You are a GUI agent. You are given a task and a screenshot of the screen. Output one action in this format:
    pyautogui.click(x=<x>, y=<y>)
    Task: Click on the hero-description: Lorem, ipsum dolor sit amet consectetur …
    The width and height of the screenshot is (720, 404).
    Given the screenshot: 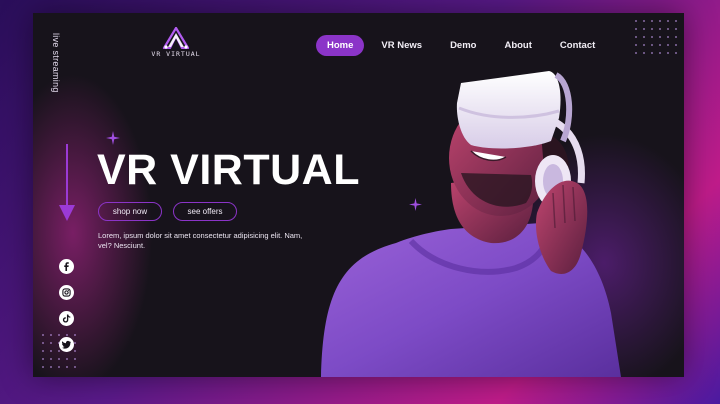 What is the action you would take?
    pyautogui.click(x=200, y=240)
    